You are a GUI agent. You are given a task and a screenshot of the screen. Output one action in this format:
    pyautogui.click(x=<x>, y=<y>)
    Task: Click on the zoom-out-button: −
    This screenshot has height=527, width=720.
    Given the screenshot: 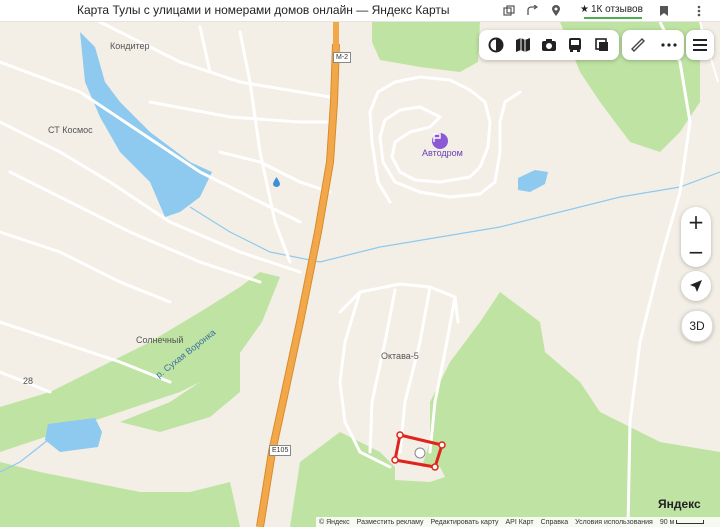 What is the action you would take?
    pyautogui.click(x=696, y=252)
    